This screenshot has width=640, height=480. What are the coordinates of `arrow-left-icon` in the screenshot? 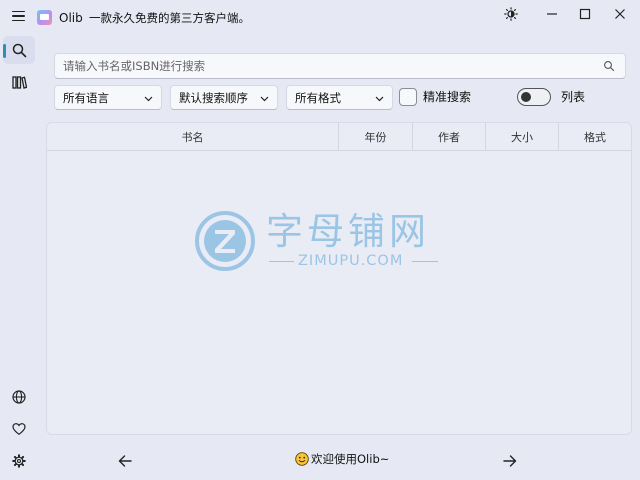 It's located at (125, 461).